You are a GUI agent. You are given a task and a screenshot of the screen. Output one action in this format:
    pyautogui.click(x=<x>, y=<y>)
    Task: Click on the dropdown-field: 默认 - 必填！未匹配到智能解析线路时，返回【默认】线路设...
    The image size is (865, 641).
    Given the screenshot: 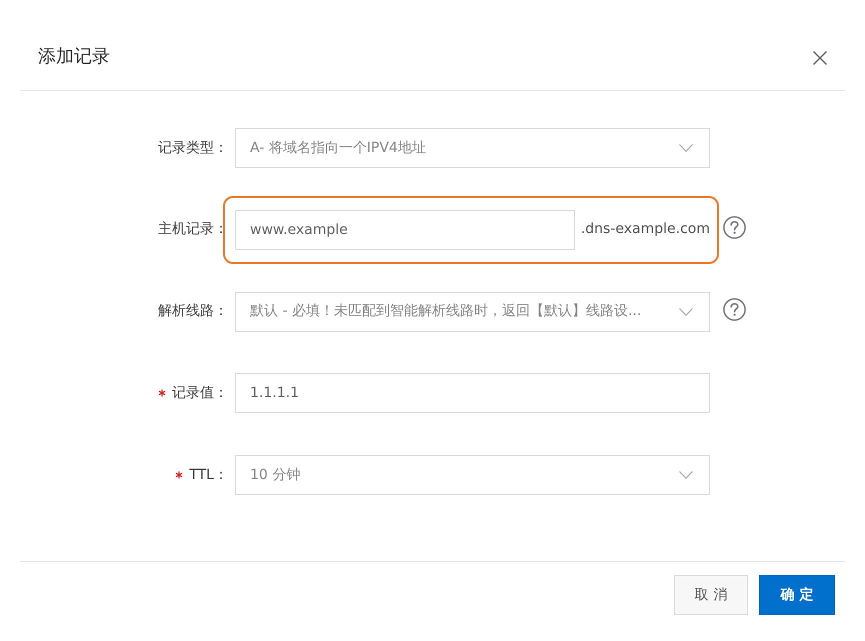 What is the action you would take?
    pyautogui.click(x=472, y=312)
    